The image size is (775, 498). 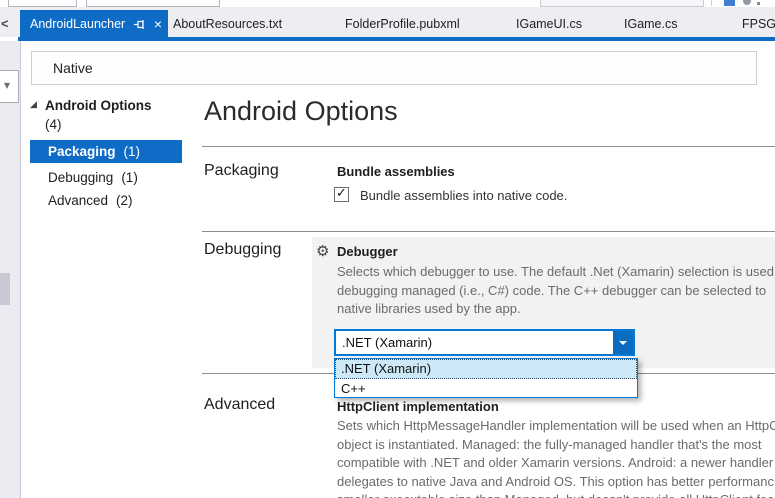 What do you see at coordinates (729, 3) in the screenshot?
I see `toolbar-button-icon` at bounding box center [729, 3].